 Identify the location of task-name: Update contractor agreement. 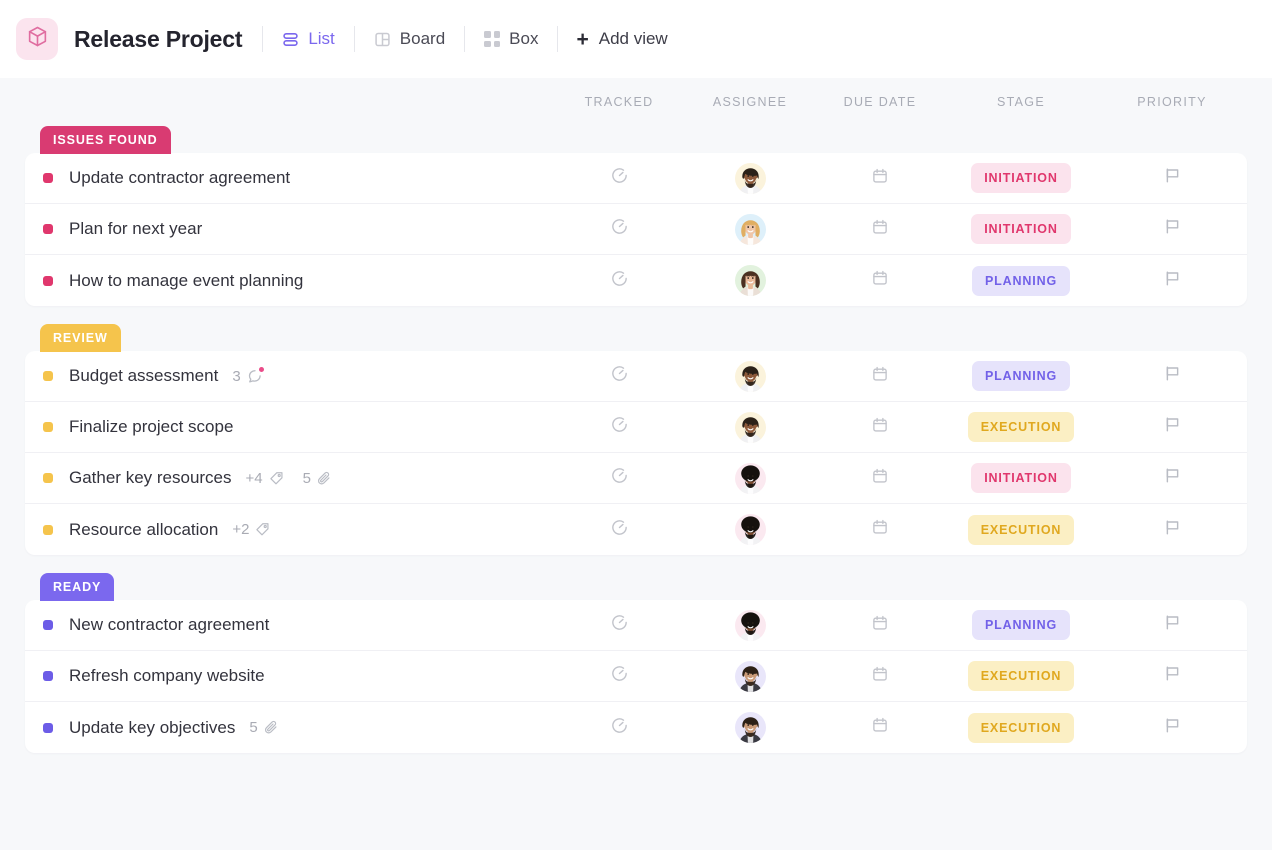
(179, 178).